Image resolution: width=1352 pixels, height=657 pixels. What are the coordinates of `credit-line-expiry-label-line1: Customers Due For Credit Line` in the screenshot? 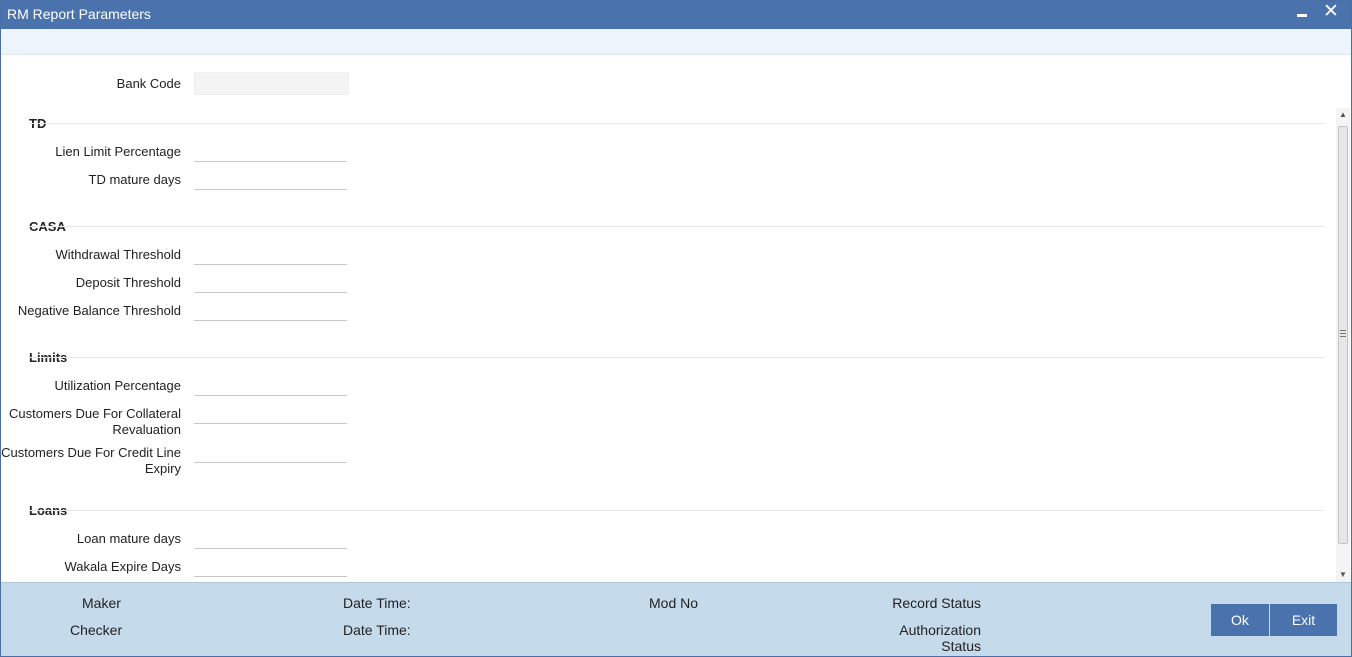 It's located at (91, 452).